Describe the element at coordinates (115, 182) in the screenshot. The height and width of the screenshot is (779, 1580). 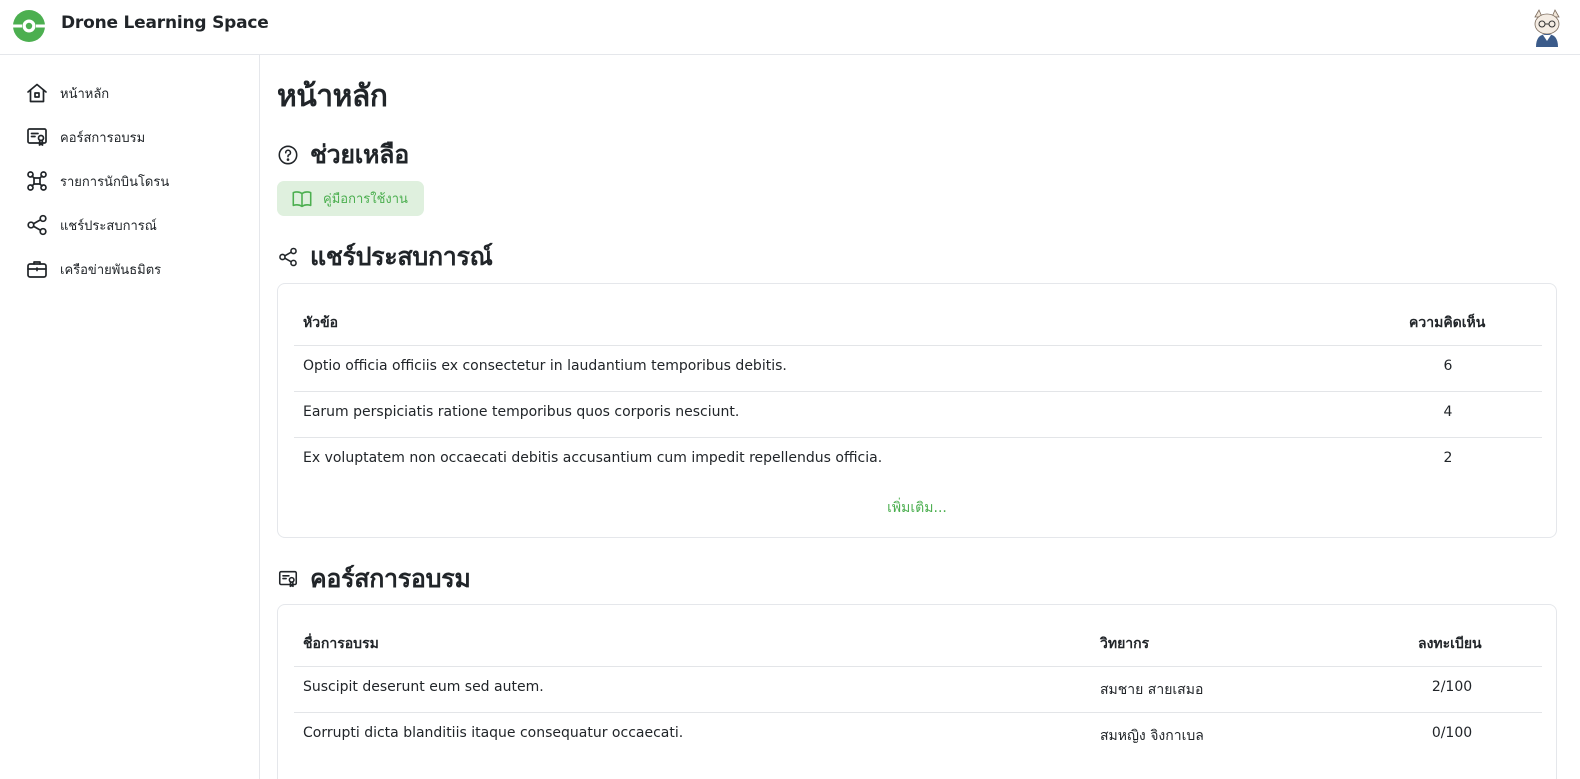
I see `sidebar-item-label: รายการนักบินโดรน` at that location.